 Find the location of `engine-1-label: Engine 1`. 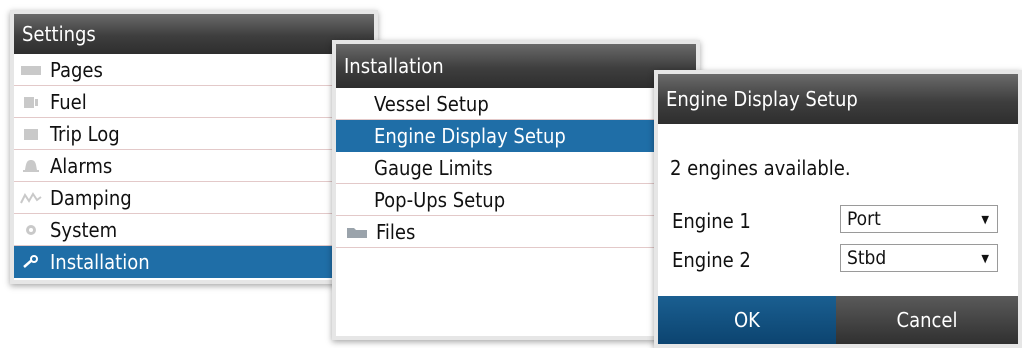

engine-1-label: Engine 1 is located at coordinates (711, 221).